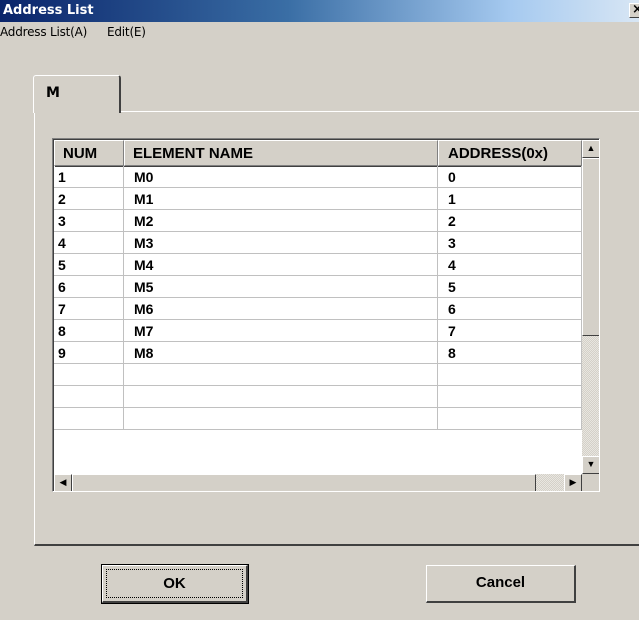 The image size is (639, 620). What do you see at coordinates (510, 221) in the screenshot?
I see `cell-address: 2` at bounding box center [510, 221].